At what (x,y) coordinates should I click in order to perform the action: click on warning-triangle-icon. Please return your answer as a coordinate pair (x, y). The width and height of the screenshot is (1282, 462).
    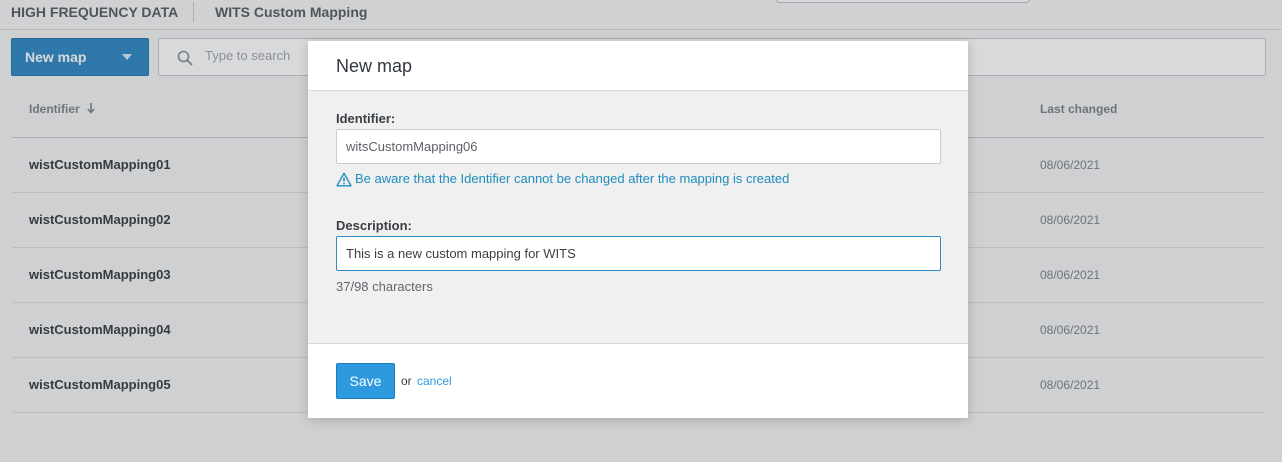
    Looking at the image, I should click on (344, 179).